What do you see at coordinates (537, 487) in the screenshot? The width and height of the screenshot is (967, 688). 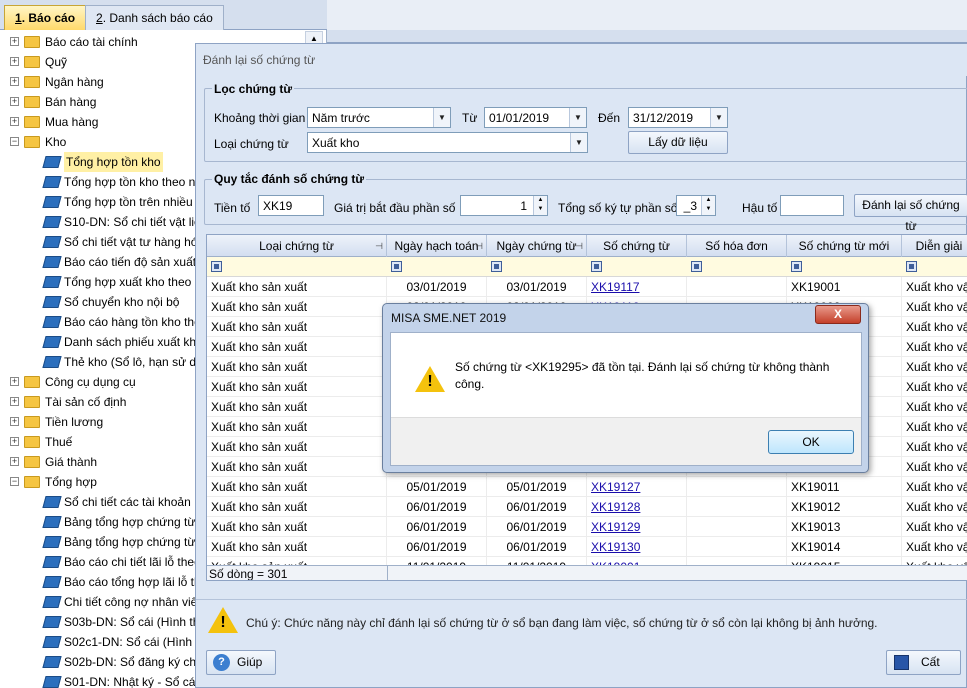 I see `table-cell: 05/01/2019` at bounding box center [537, 487].